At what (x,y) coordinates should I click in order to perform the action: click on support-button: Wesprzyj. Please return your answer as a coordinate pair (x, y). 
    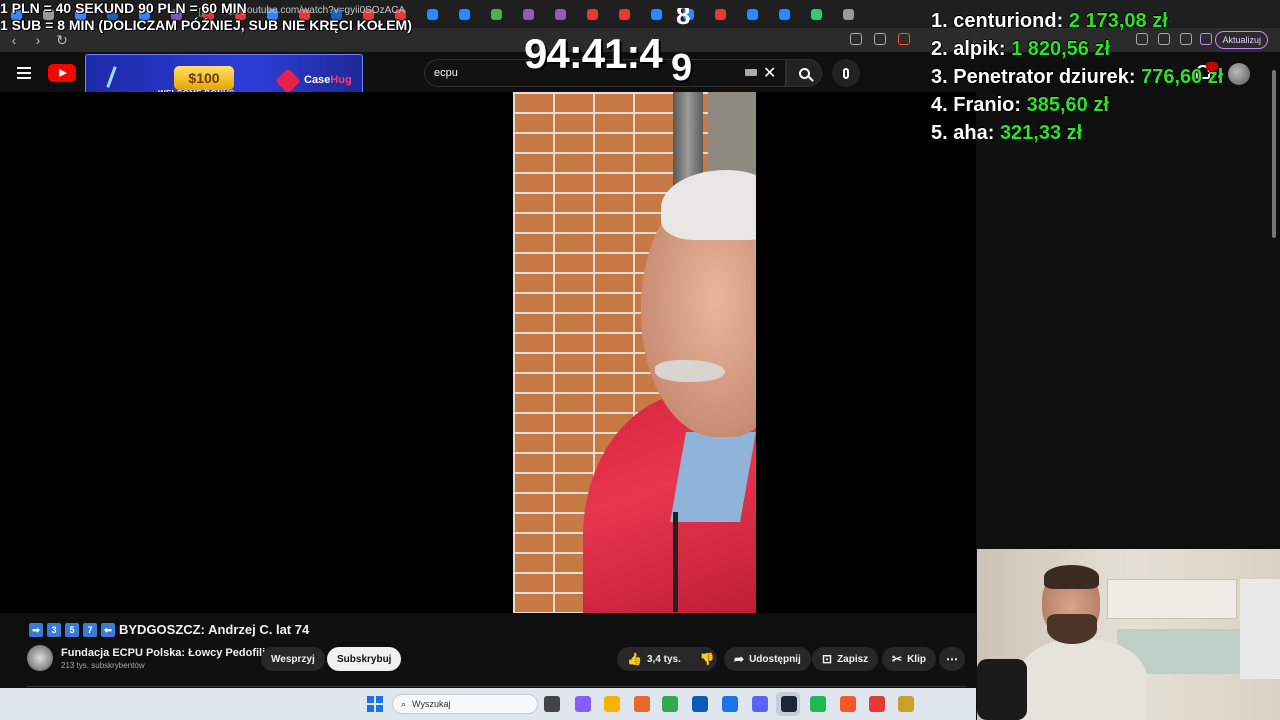
    Looking at the image, I should click on (293, 659).